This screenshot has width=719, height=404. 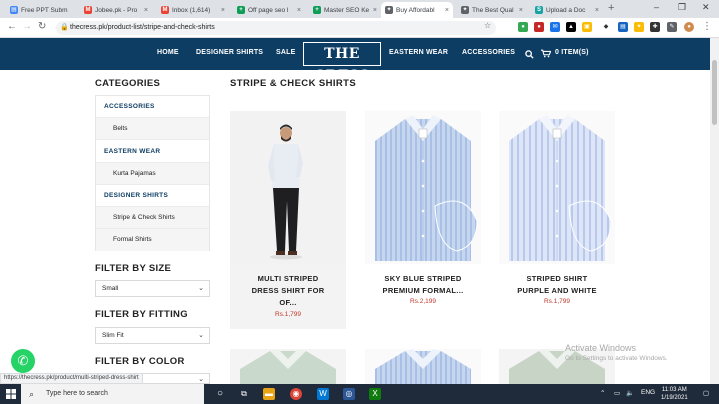 What do you see at coordinates (77, 393) in the screenshot?
I see `taskbar-search-placeholder: Type here to search` at bounding box center [77, 393].